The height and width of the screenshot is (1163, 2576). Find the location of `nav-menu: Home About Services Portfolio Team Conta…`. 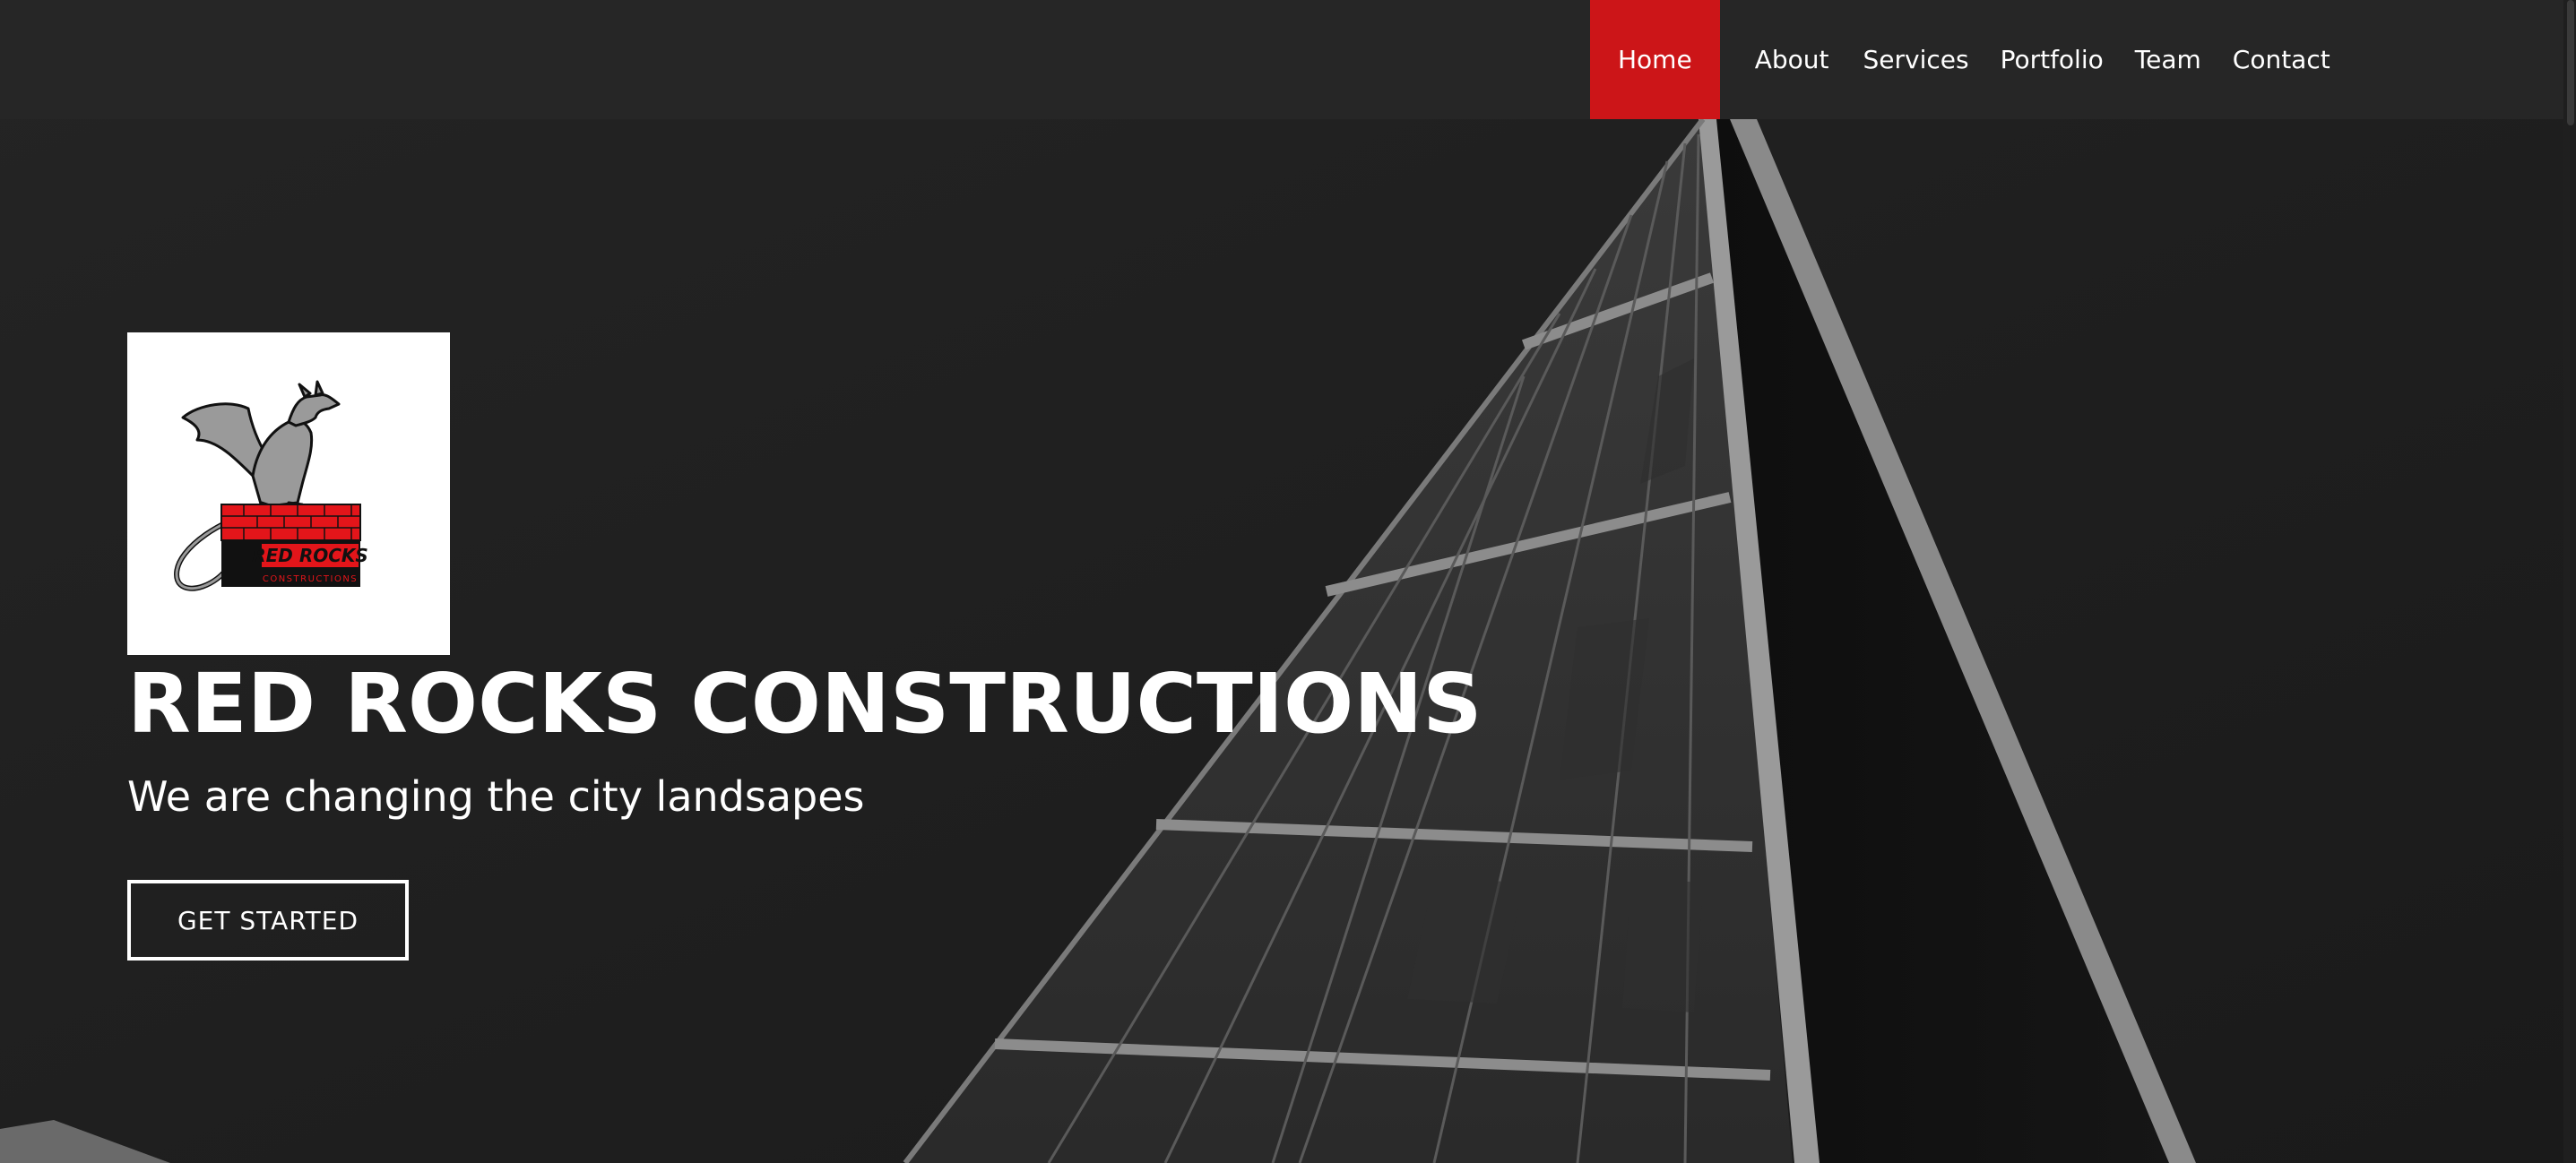

nav-menu: Home About Services Portfolio Team Conta… is located at coordinates (1960, 59).